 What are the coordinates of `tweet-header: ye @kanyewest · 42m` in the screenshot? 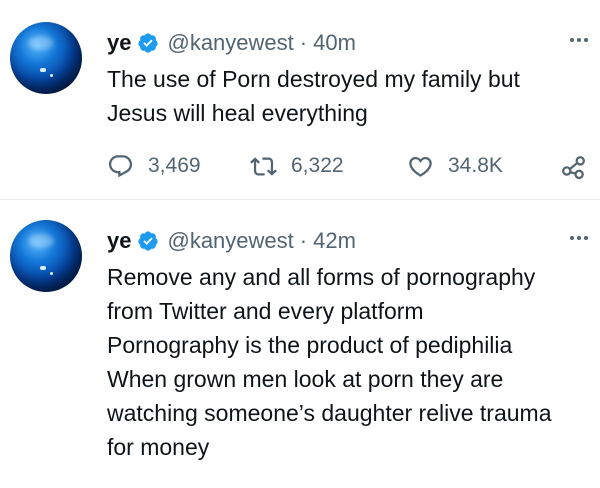 It's located at (347, 241).